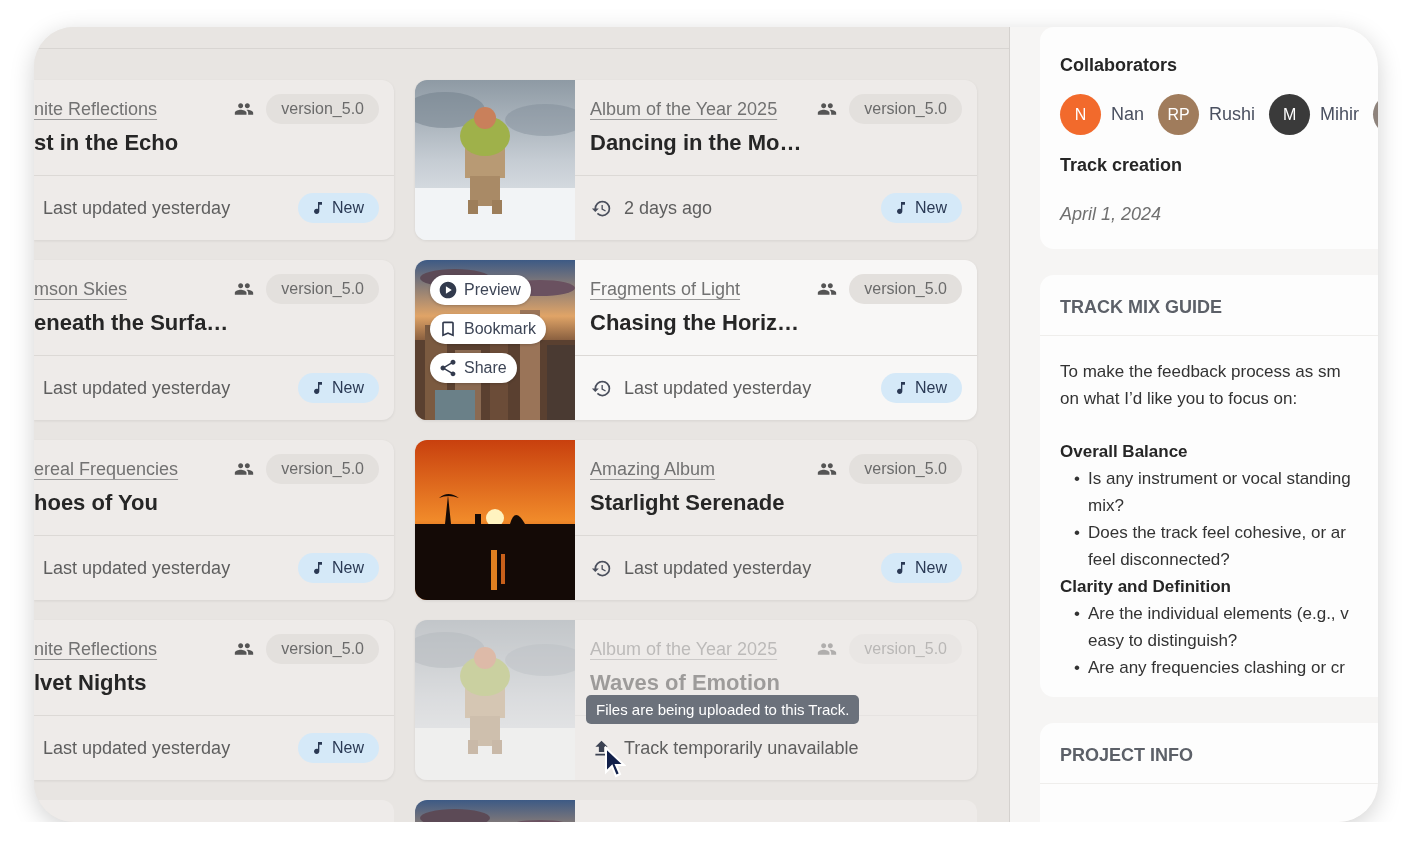 The width and height of the screenshot is (1410, 862). What do you see at coordinates (723, 709) in the screenshot?
I see `tooltip: Files are being uploaded to this Track.` at bounding box center [723, 709].